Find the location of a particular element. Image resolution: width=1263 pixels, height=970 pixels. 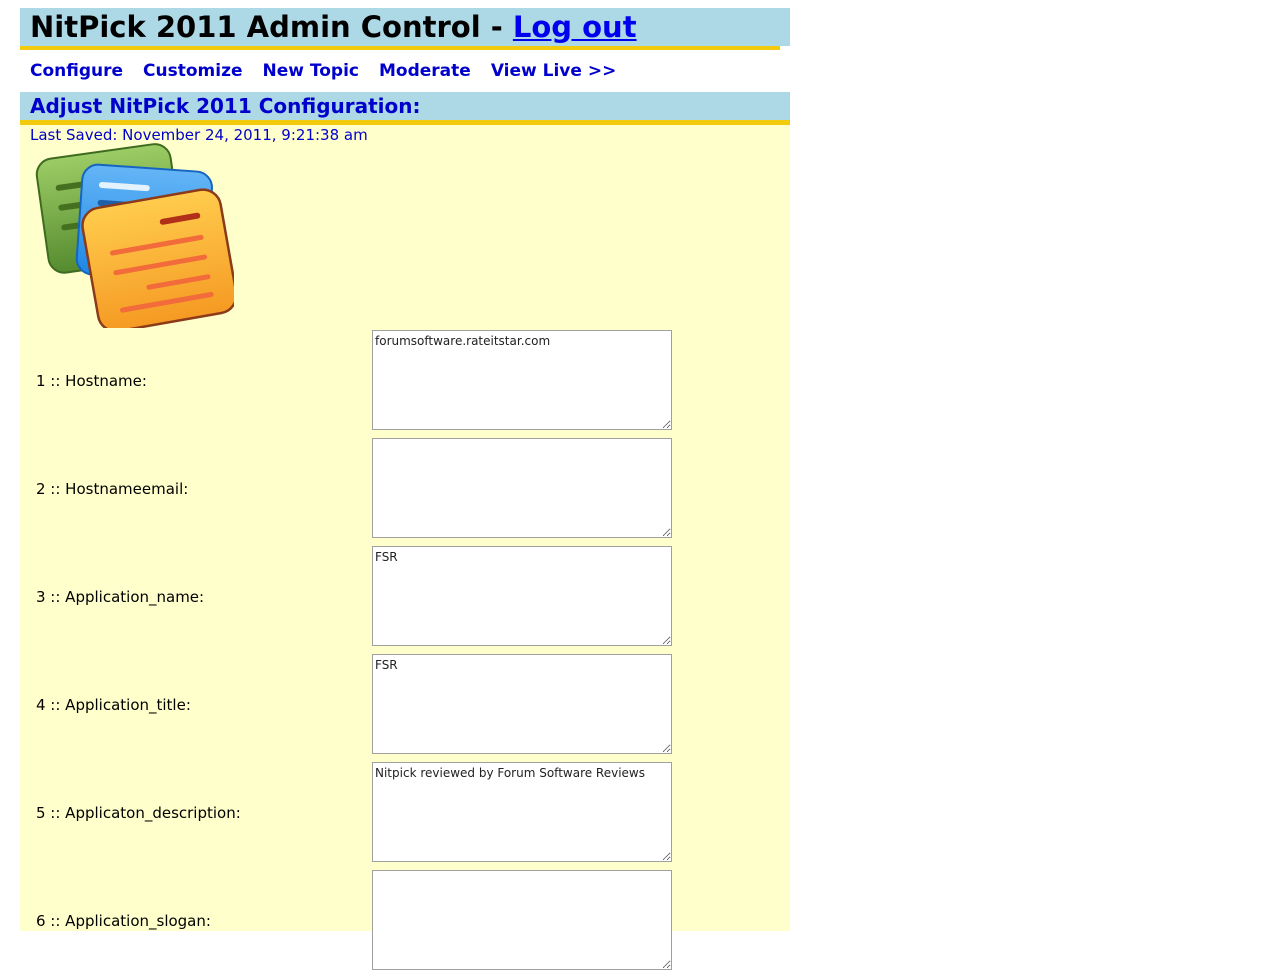

field-row-application-name: 3 :: Application_name: FSR is located at coordinates (405, 596).